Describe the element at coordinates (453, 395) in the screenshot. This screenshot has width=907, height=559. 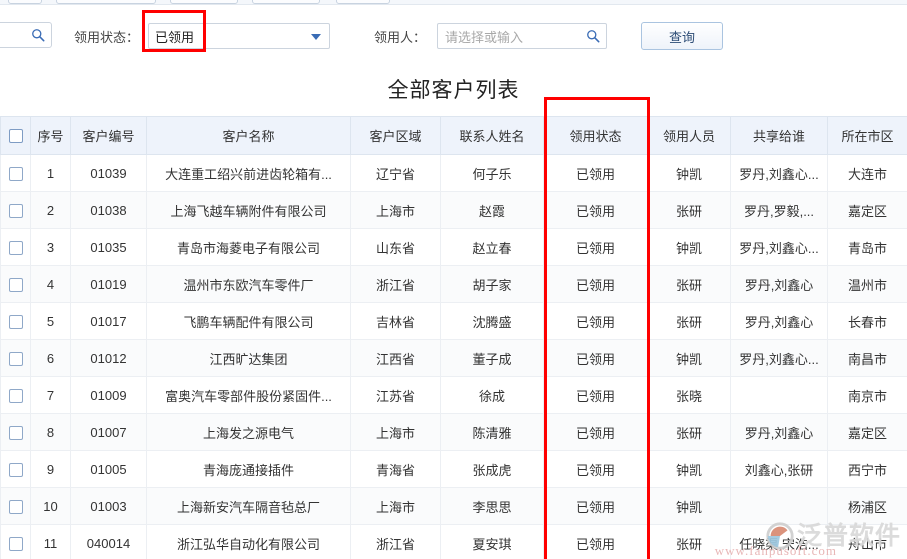
I see `table-row: 7 01009 富奥汽车零部件股份紧固件... 江苏省 徐成 已领用 张晓 南京市` at that location.